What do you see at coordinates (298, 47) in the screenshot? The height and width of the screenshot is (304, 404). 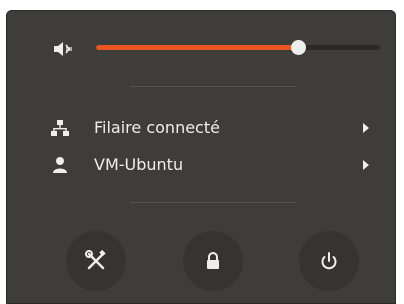 I see `volume-slider-handle` at bounding box center [298, 47].